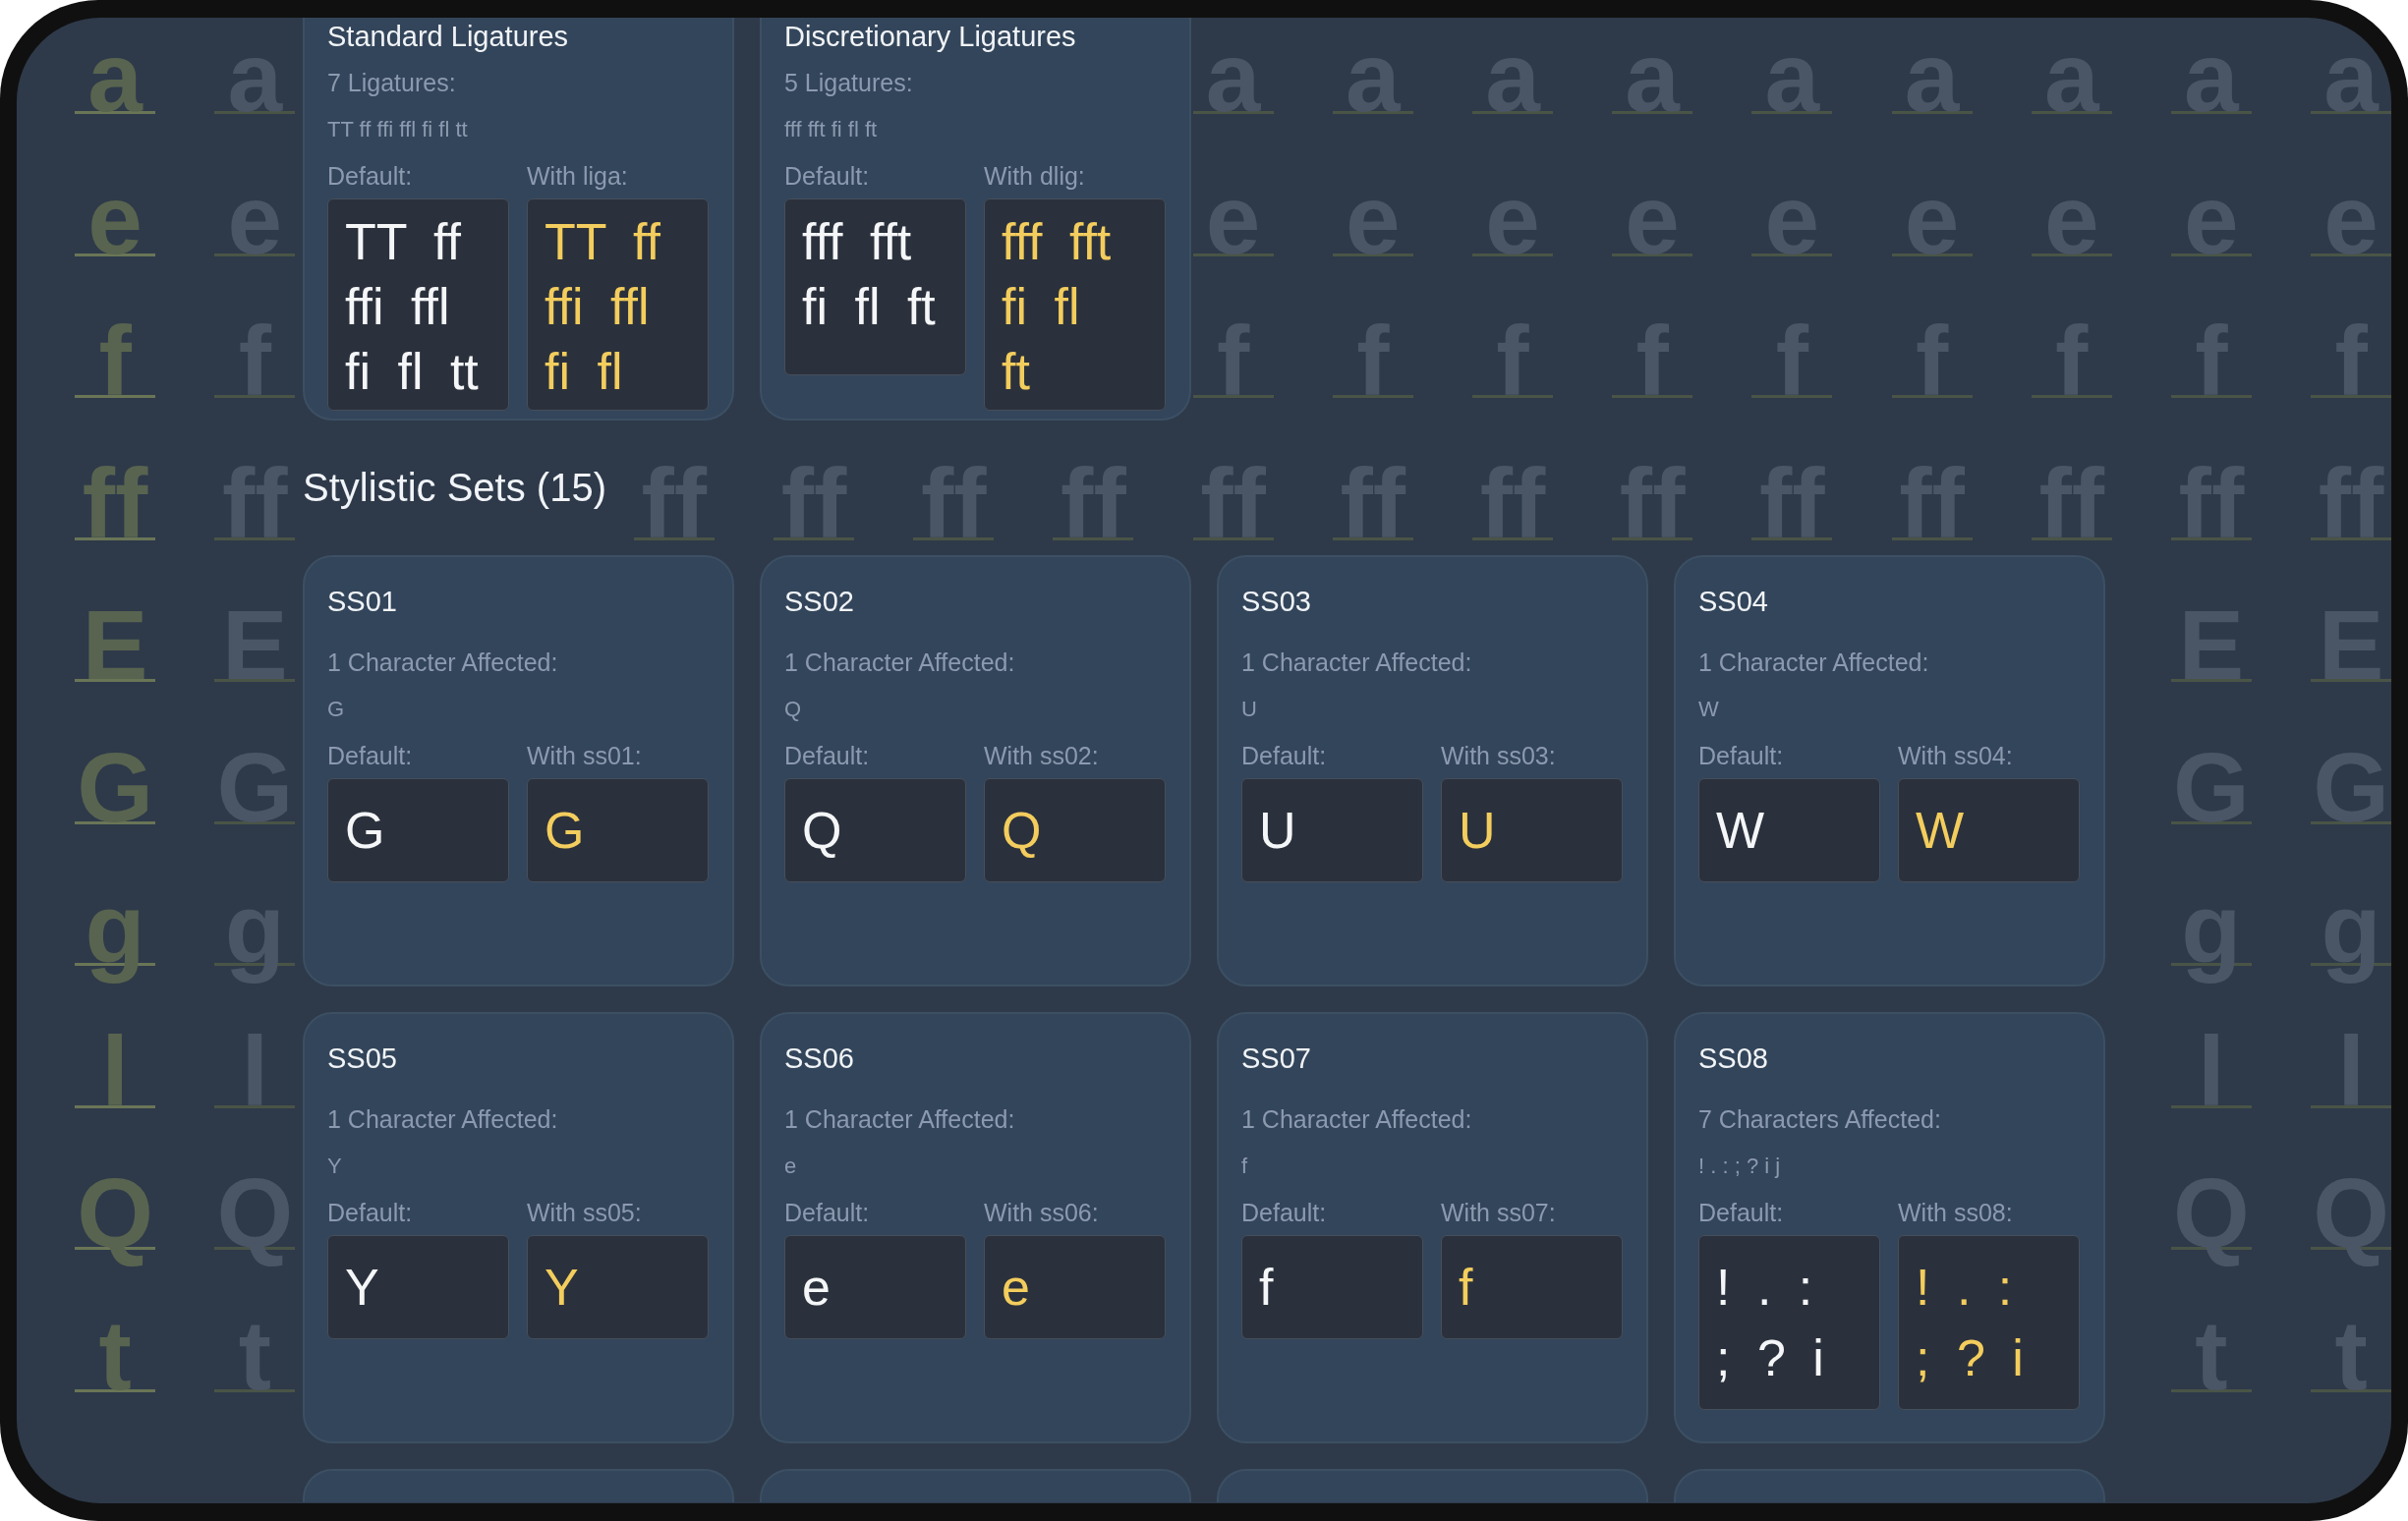 The height and width of the screenshot is (1521, 2408). I want to click on card-title: SS04, so click(1733, 602).